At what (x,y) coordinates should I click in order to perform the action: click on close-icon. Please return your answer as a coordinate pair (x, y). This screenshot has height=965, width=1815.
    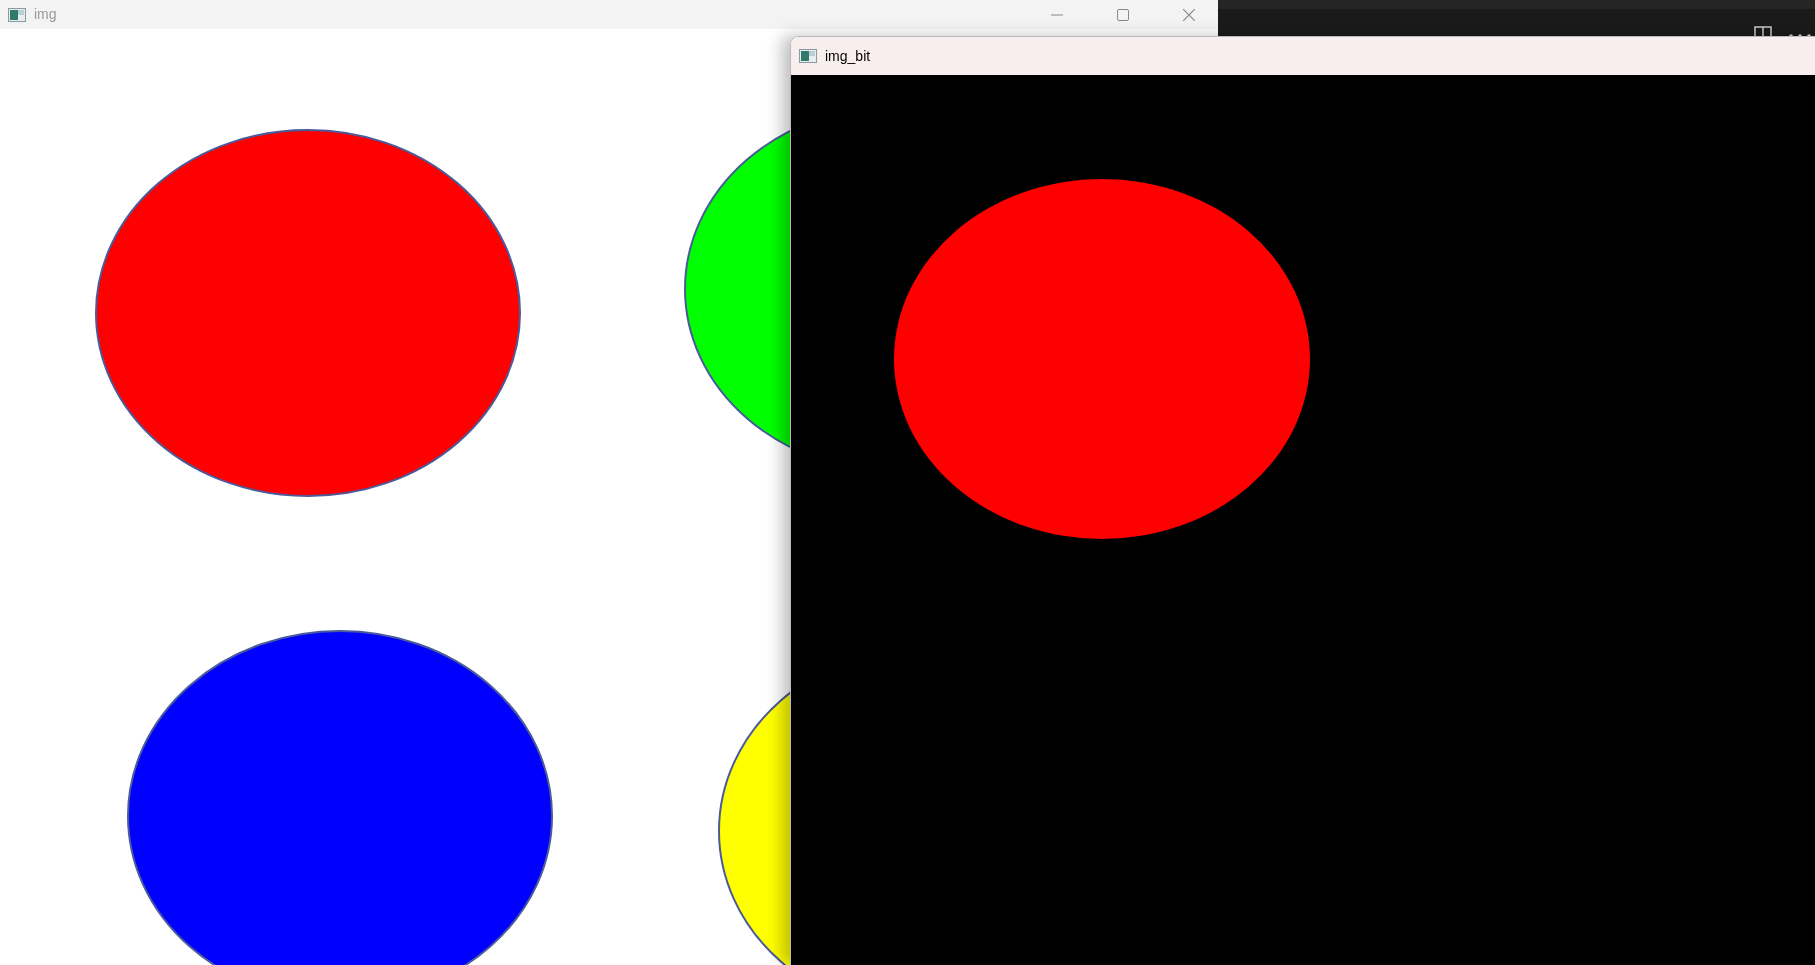
    Looking at the image, I should click on (1189, 14).